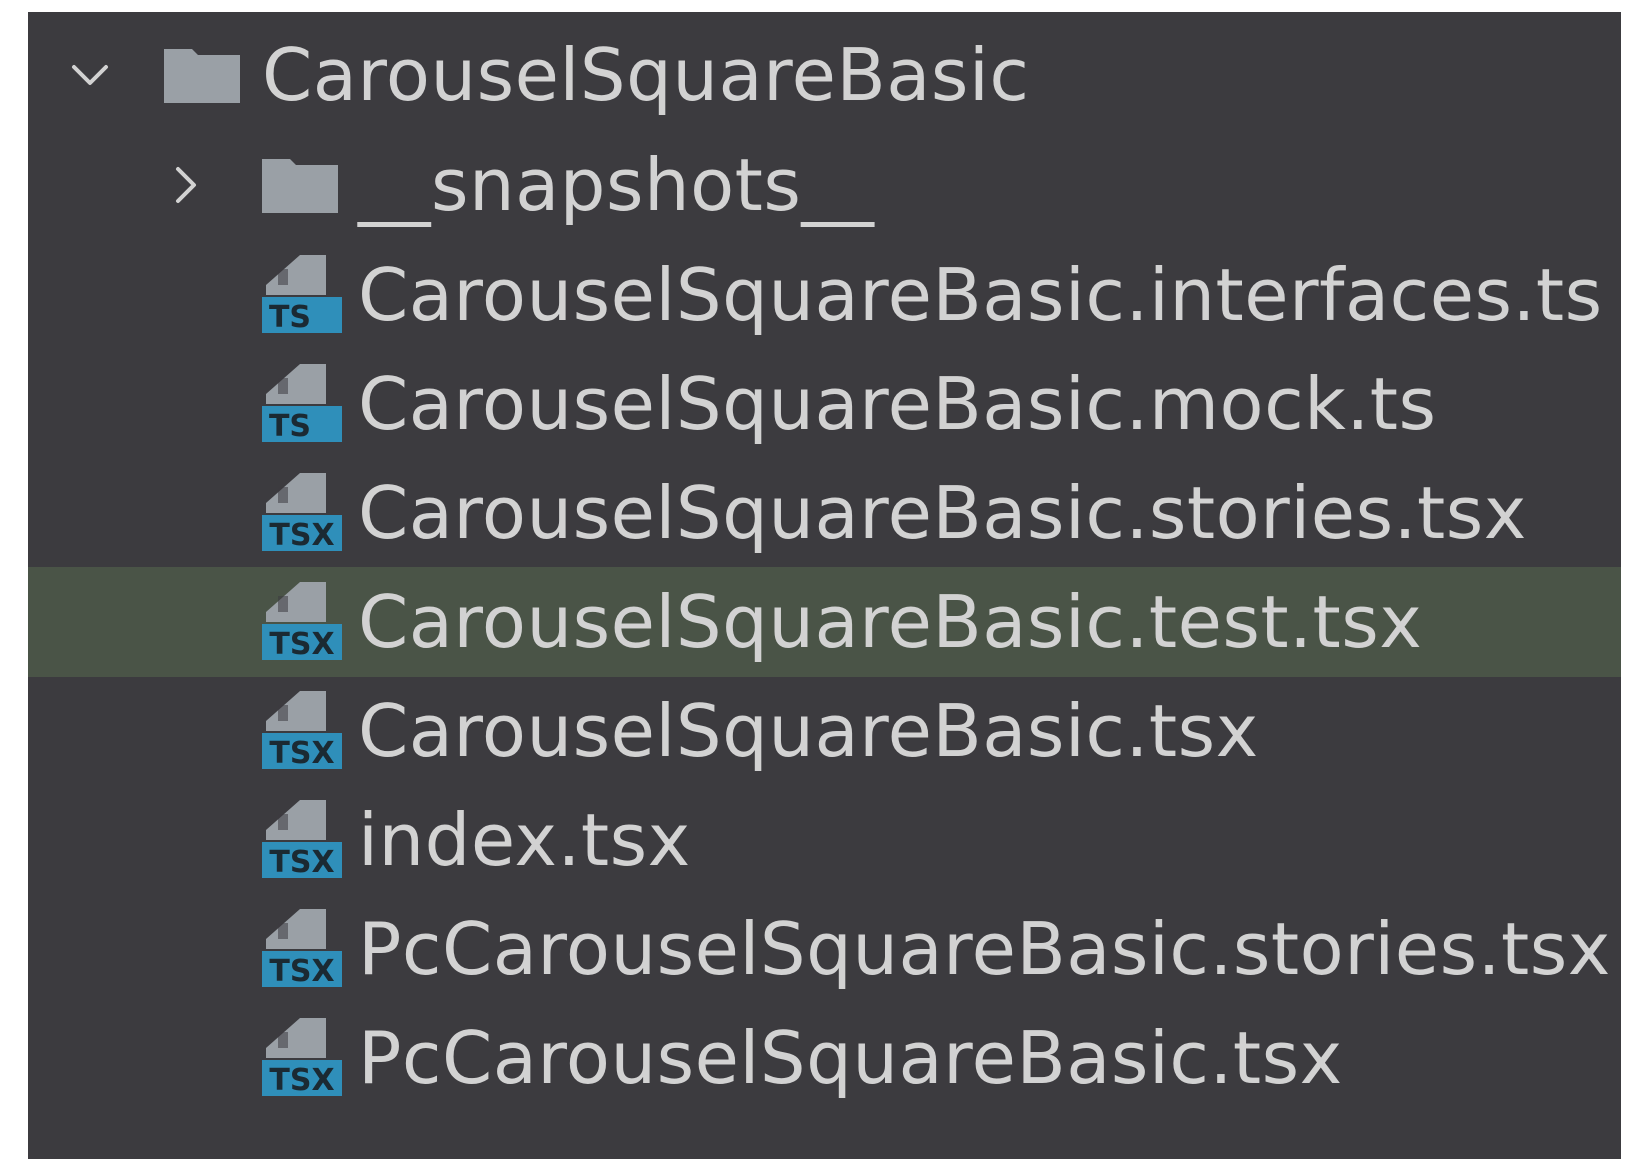 The width and height of the screenshot is (1629, 1159). Describe the element at coordinates (980, 295) in the screenshot. I see `file-label: CarouselSquareBasic.interfaces.ts` at that location.